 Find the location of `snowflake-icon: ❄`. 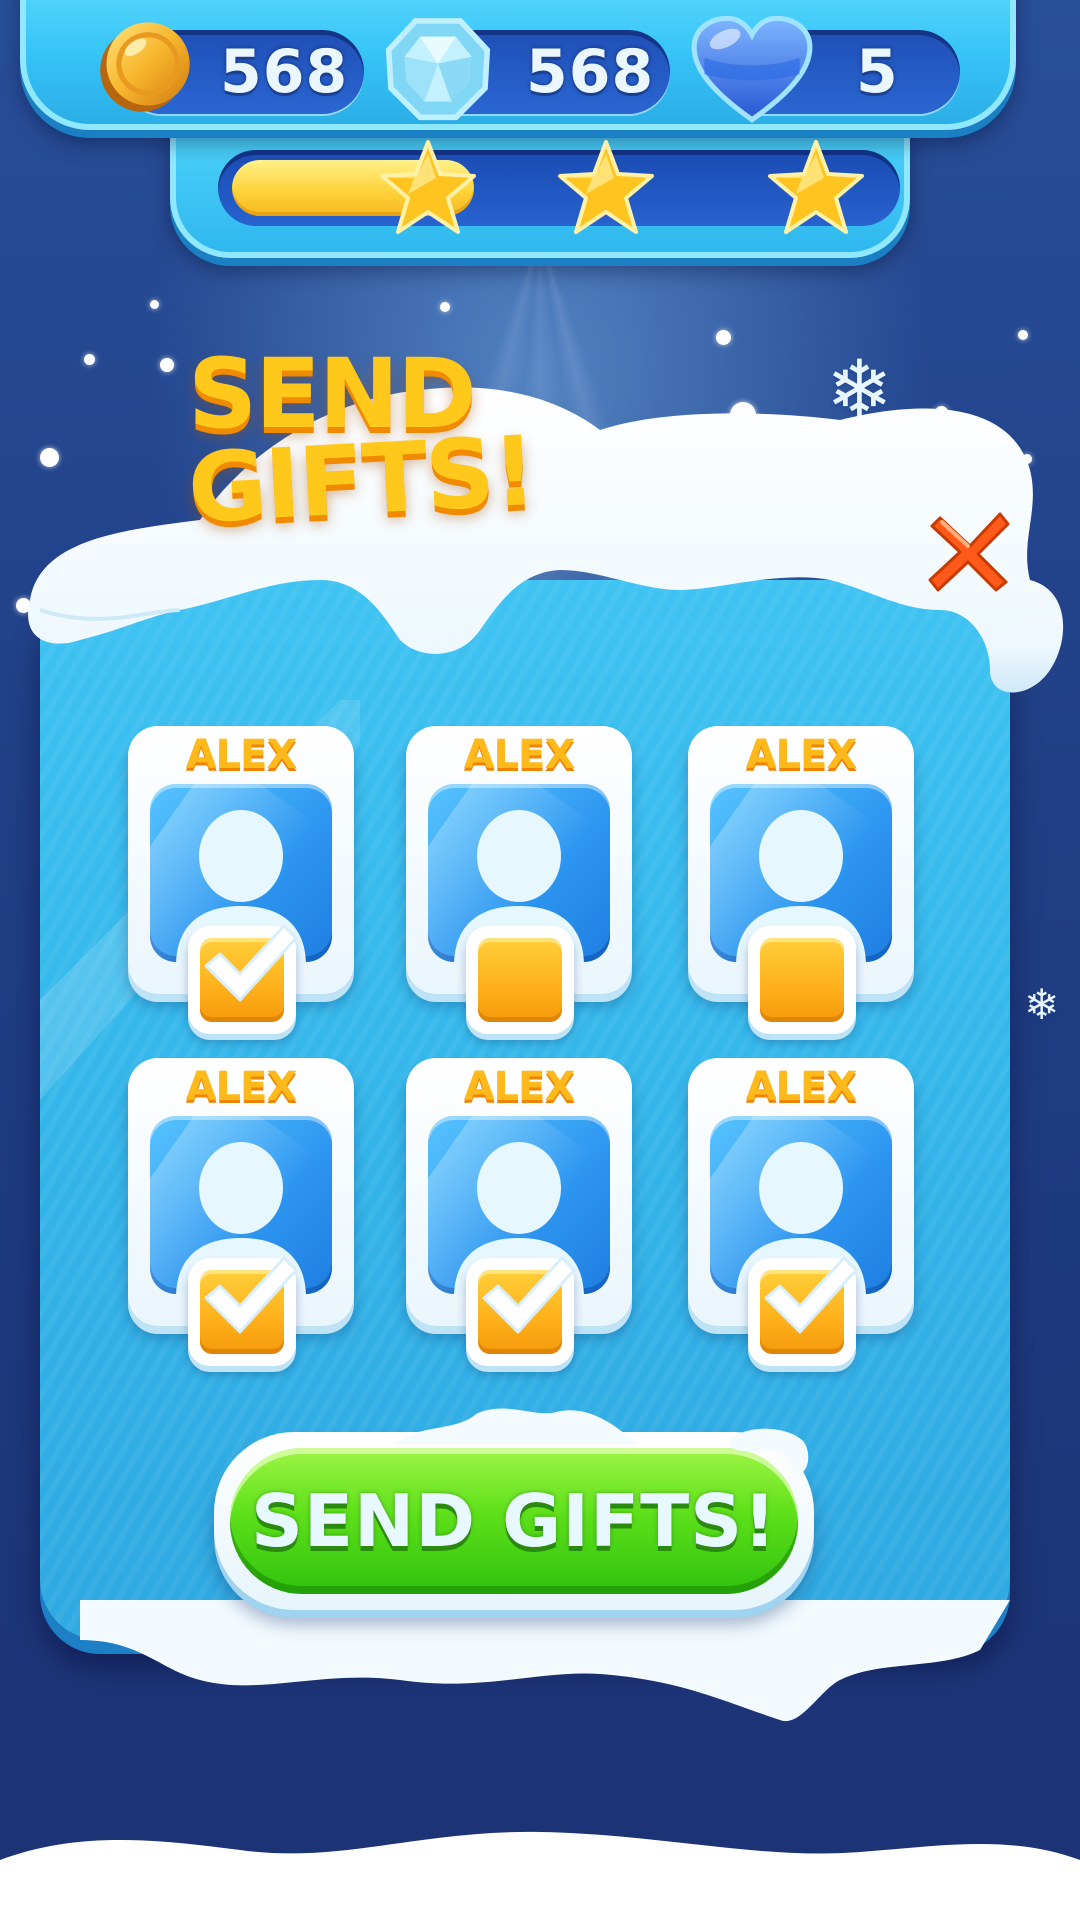

snowflake-icon: ❄ is located at coordinates (1042, 1004).